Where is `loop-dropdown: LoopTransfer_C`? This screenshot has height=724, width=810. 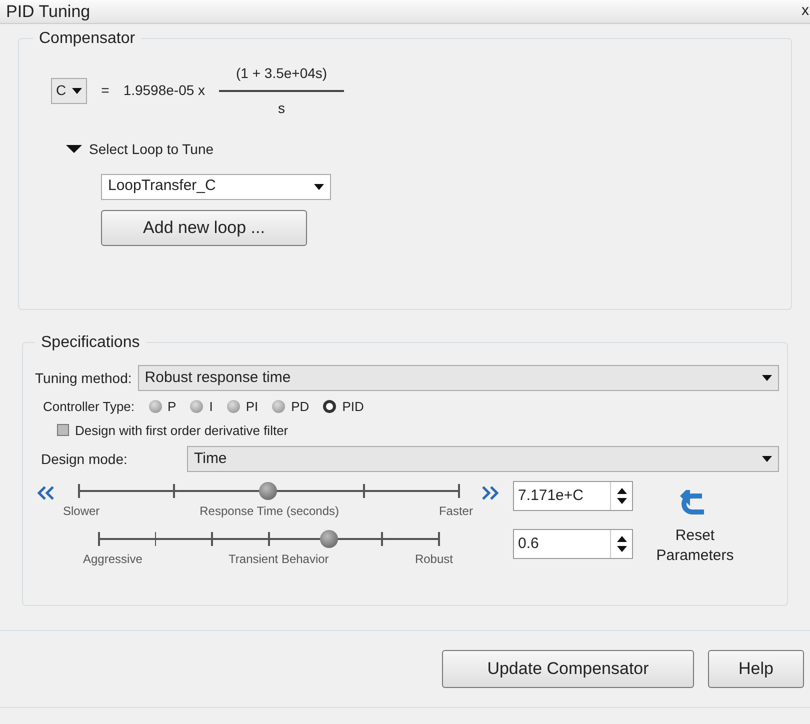
loop-dropdown: LoopTransfer_C is located at coordinates (216, 187).